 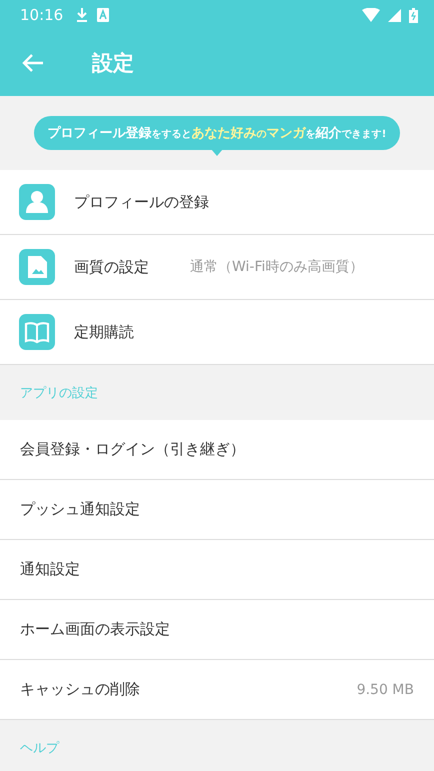 I want to click on status-time: 10:16, so click(x=42, y=15).